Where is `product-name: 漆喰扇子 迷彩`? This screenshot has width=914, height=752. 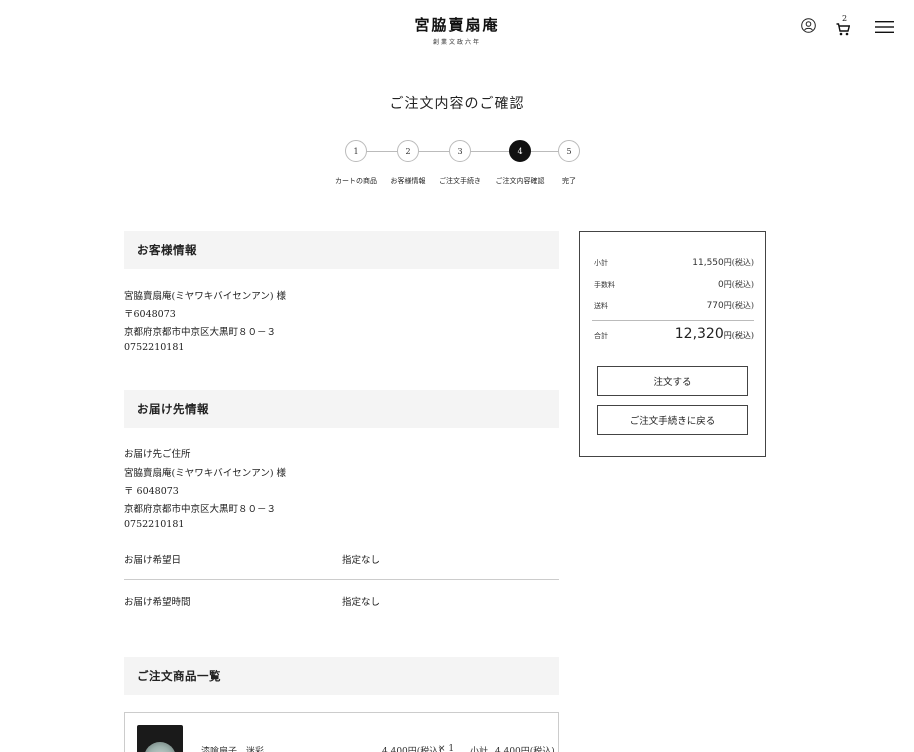
product-name: 漆喰扇子 迷彩 is located at coordinates (233, 749).